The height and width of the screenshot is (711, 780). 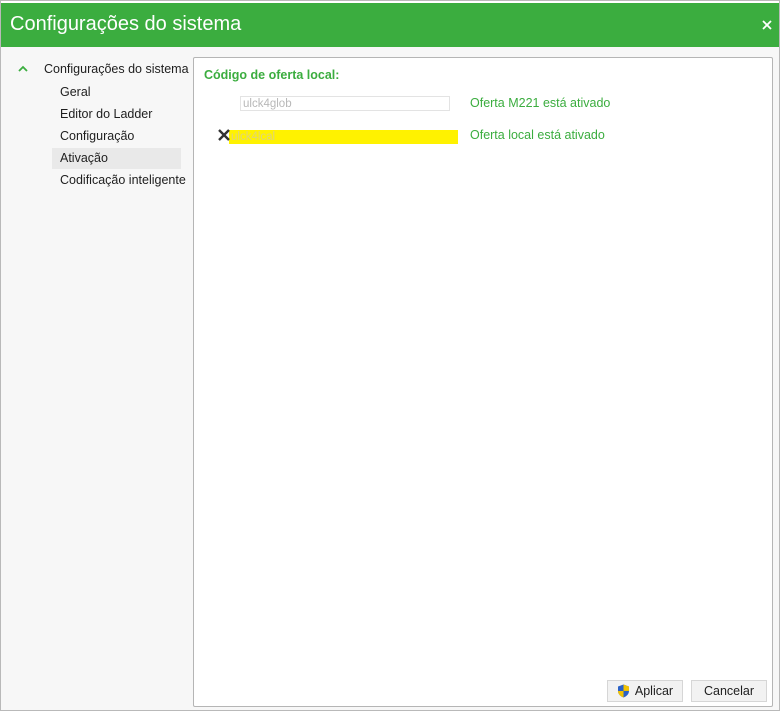 What do you see at coordinates (126, 24) in the screenshot?
I see `dialog-title: Configurações do sistema` at bounding box center [126, 24].